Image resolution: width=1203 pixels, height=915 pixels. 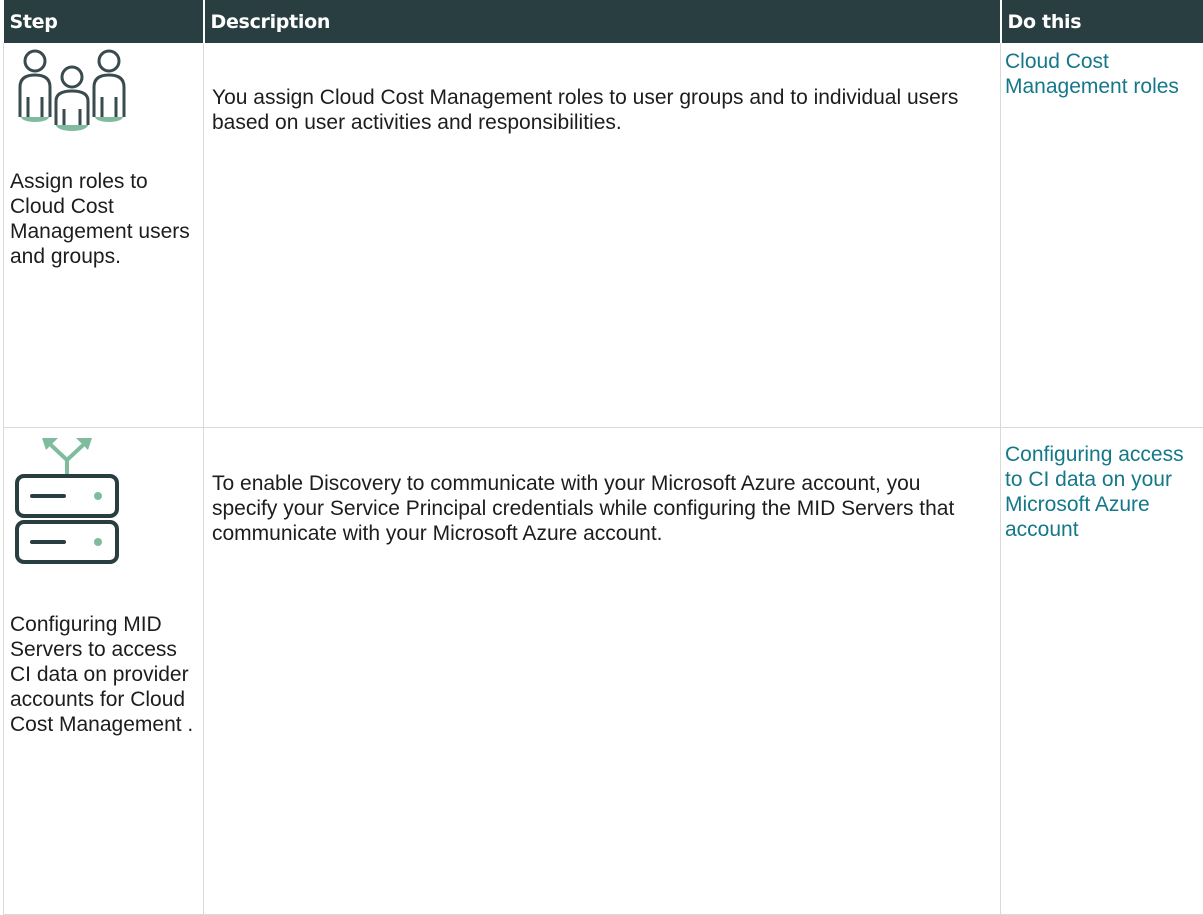 I want to click on do-this-cell: Cloud Cost Management roles, so click(x=1102, y=235).